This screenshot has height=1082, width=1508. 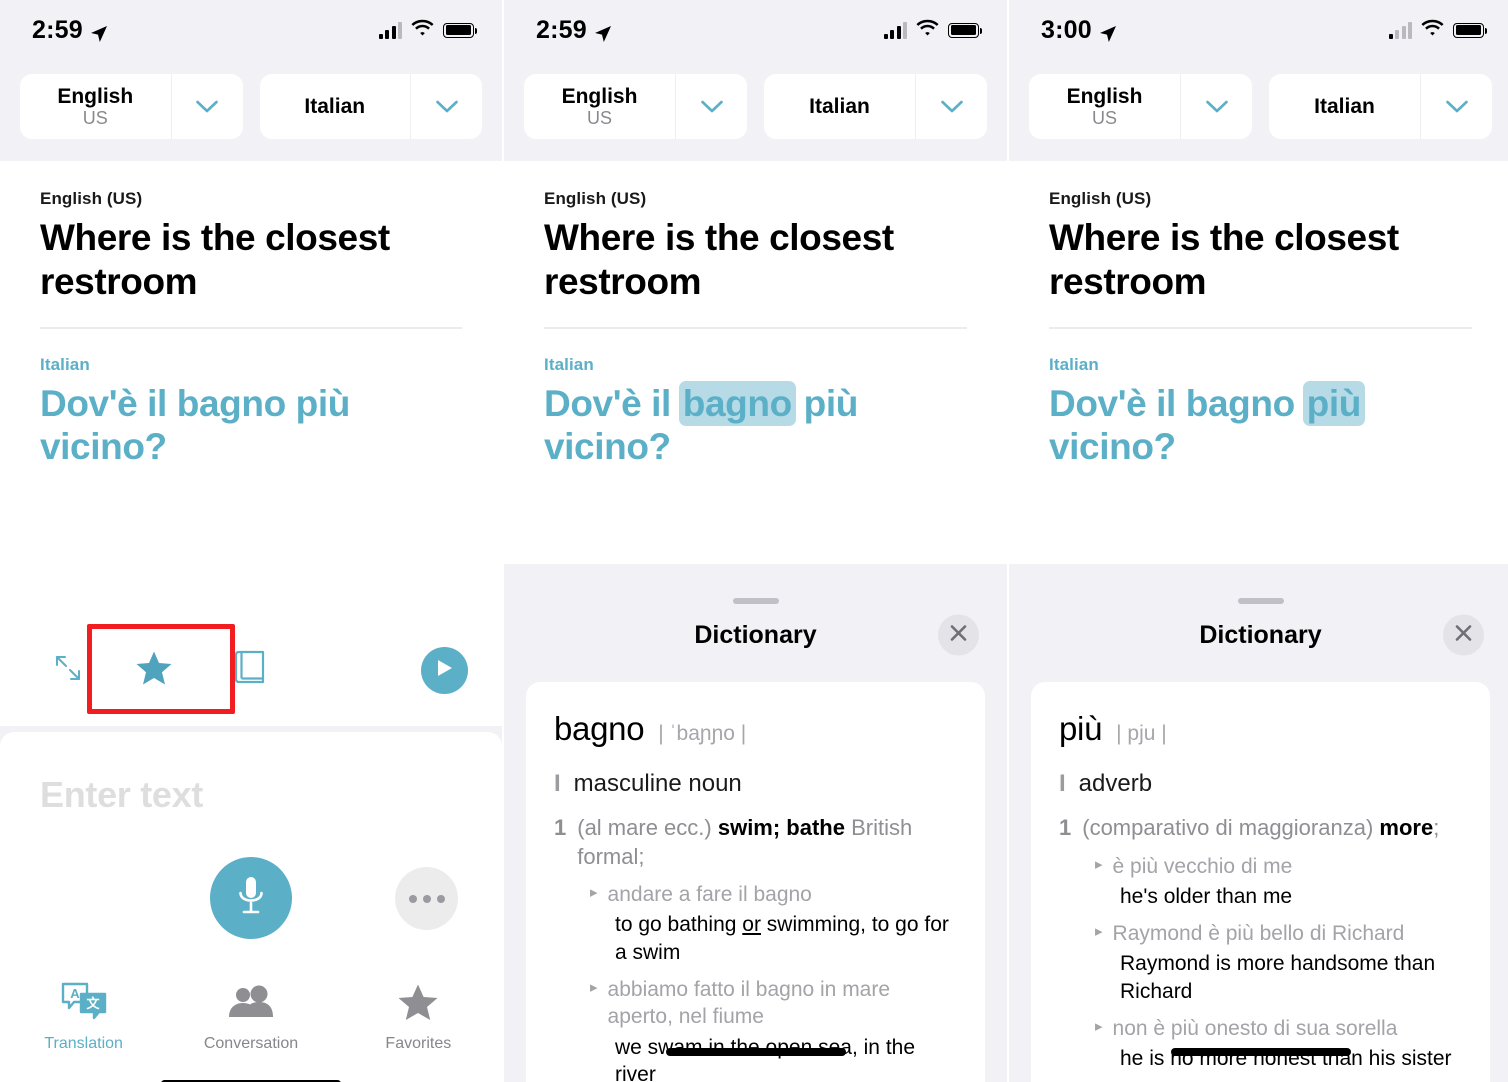 What do you see at coordinates (965, 30) in the screenshot?
I see `battery-icon` at bounding box center [965, 30].